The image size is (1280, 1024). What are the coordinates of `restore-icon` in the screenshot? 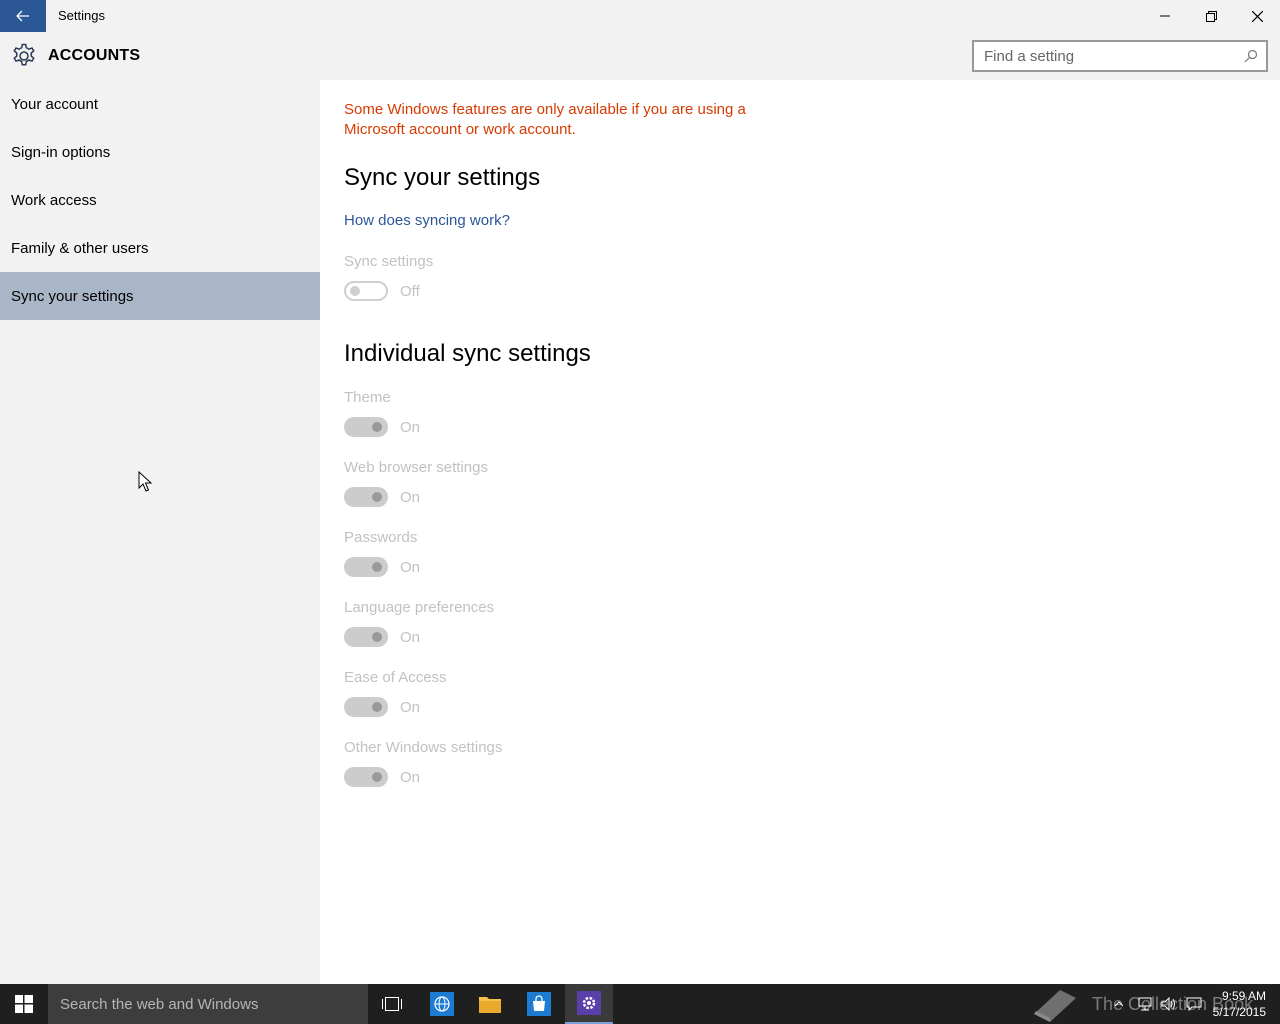 It's located at (1211, 16).